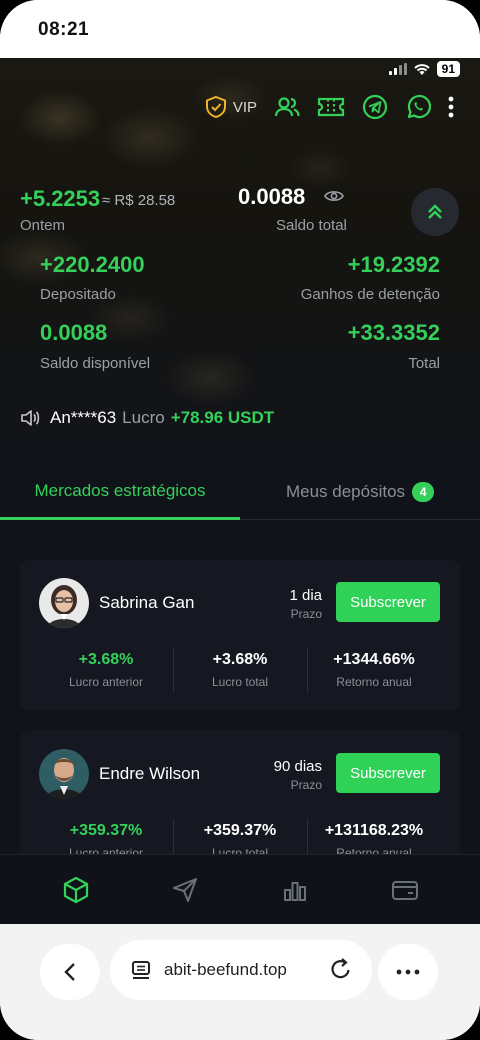 This screenshot has width=480, height=1040. I want to click on total-balance-value: 0.0088, so click(272, 196).